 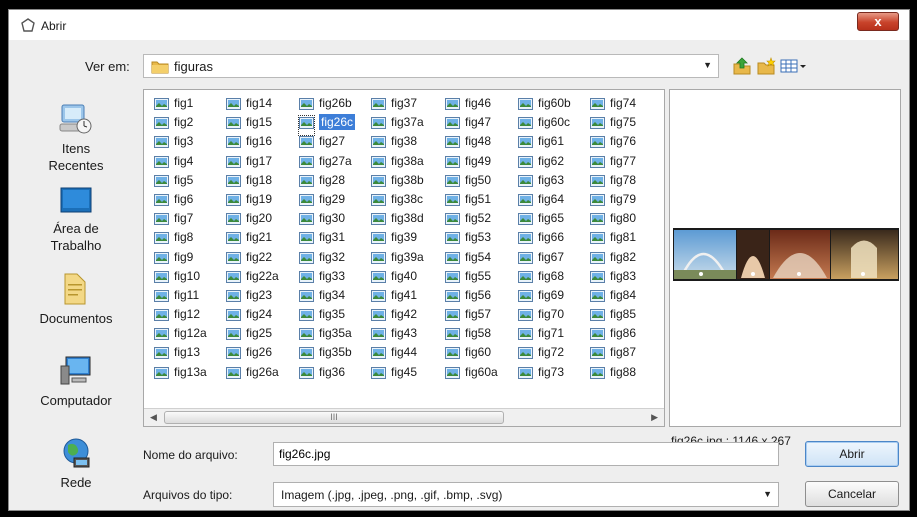 What do you see at coordinates (327, 372) in the screenshot?
I see `file-item: fig36` at bounding box center [327, 372].